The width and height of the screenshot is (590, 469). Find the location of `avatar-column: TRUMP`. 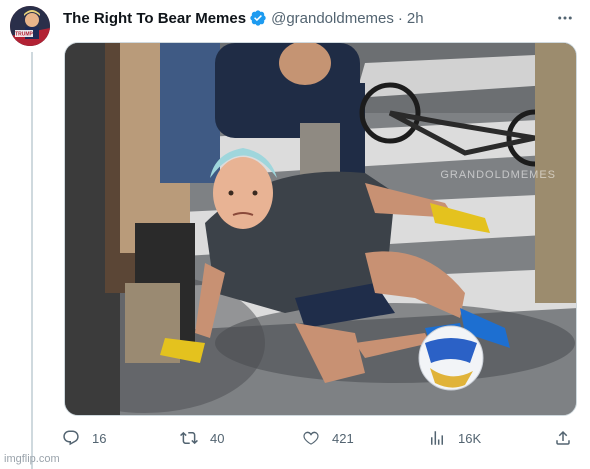

avatar-column: TRUMP is located at coordinates (31, 237).